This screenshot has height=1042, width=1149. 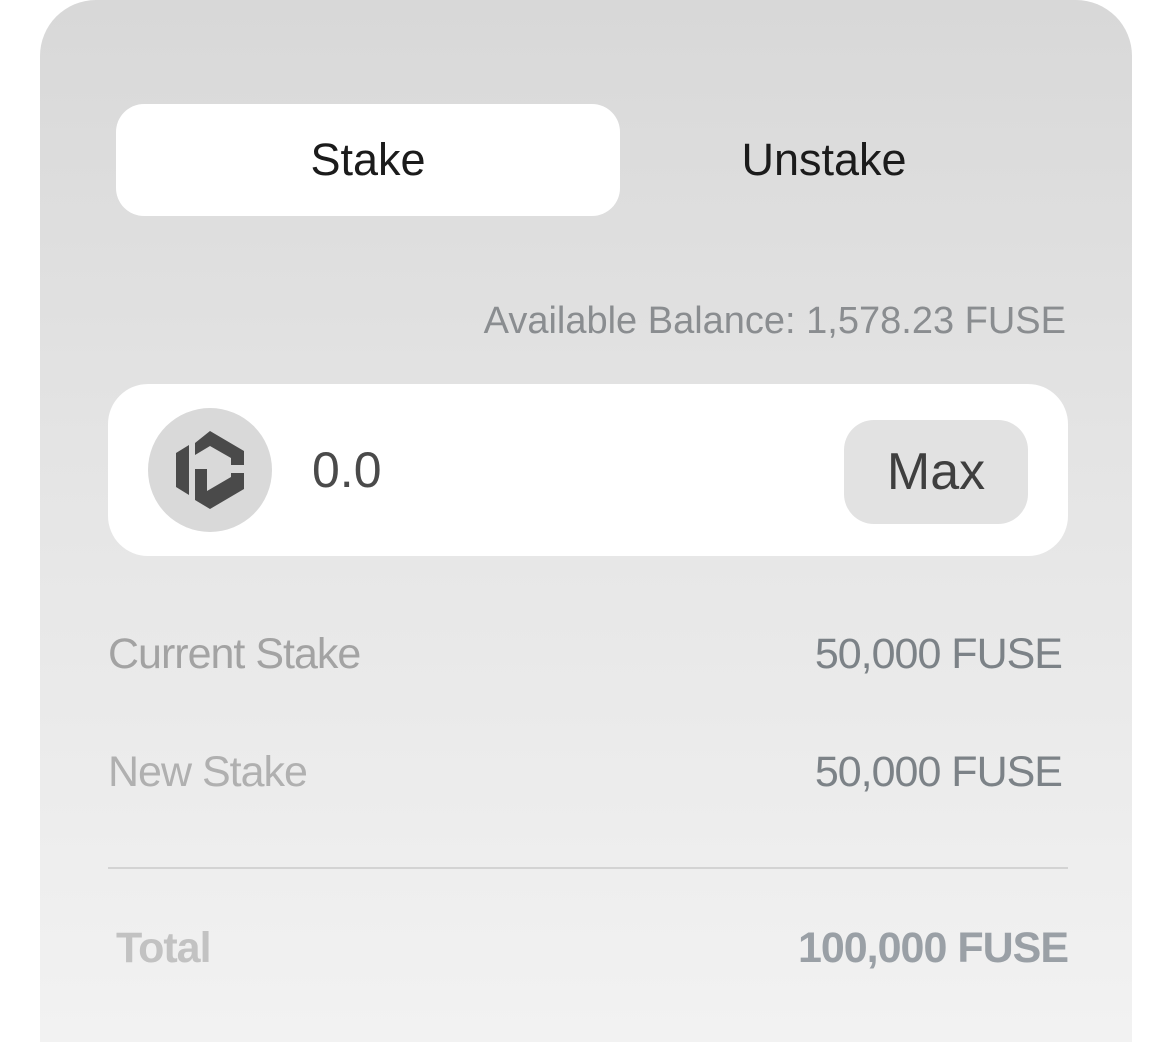 I want to click on new-stake-row: New Stake 50,000 FUSE, so click(x=588, y=778).